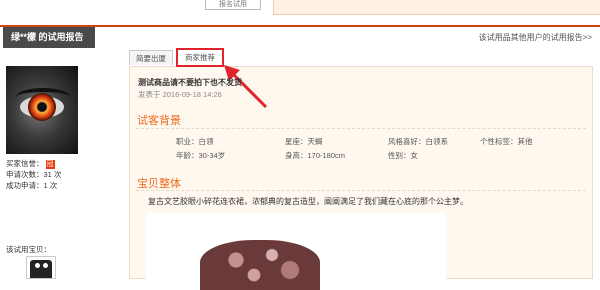 The width and height of the screenshot is (600, 290). What do you see at coordinates (195, 141) in the screenshot?
I see `info-occupation: 职业：白领` at bounding box center [195, 141].